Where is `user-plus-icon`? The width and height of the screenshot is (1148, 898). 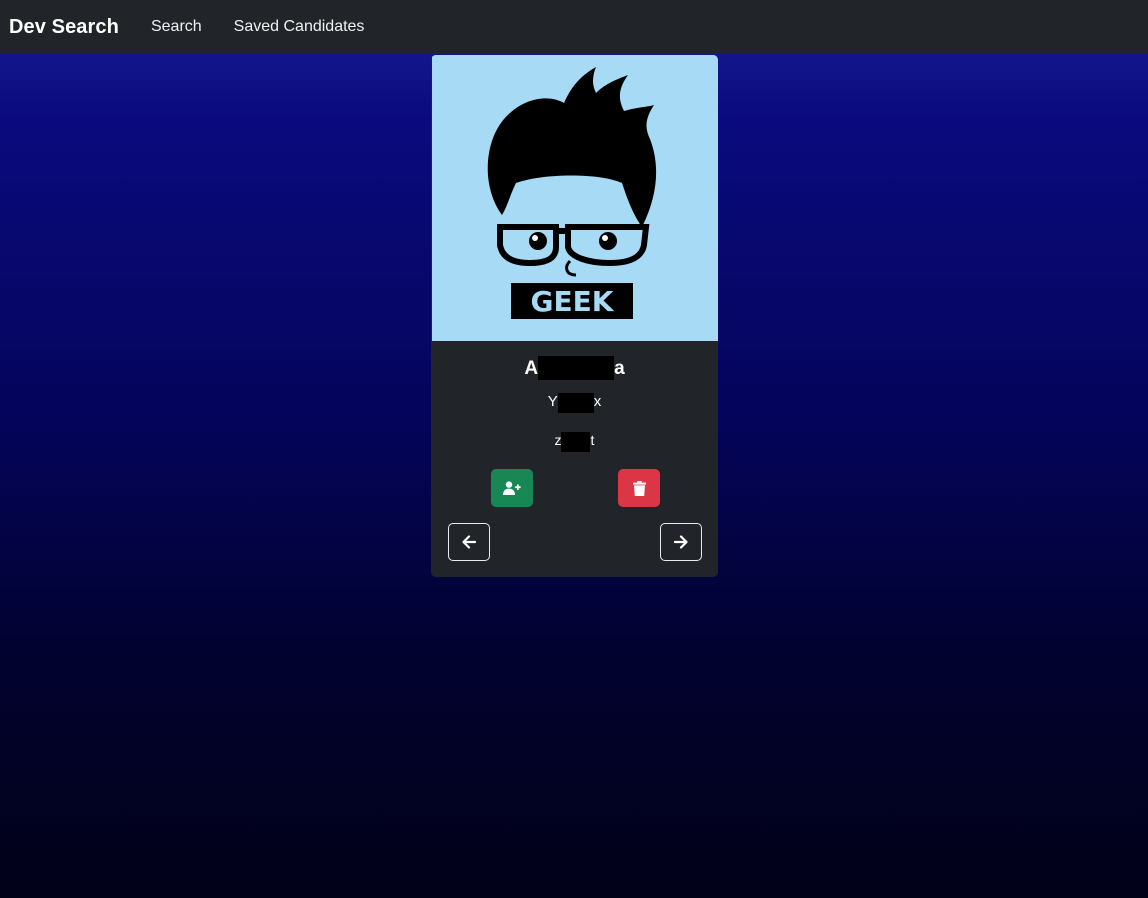 user-plus-icon is located at coordinates (512, 488).